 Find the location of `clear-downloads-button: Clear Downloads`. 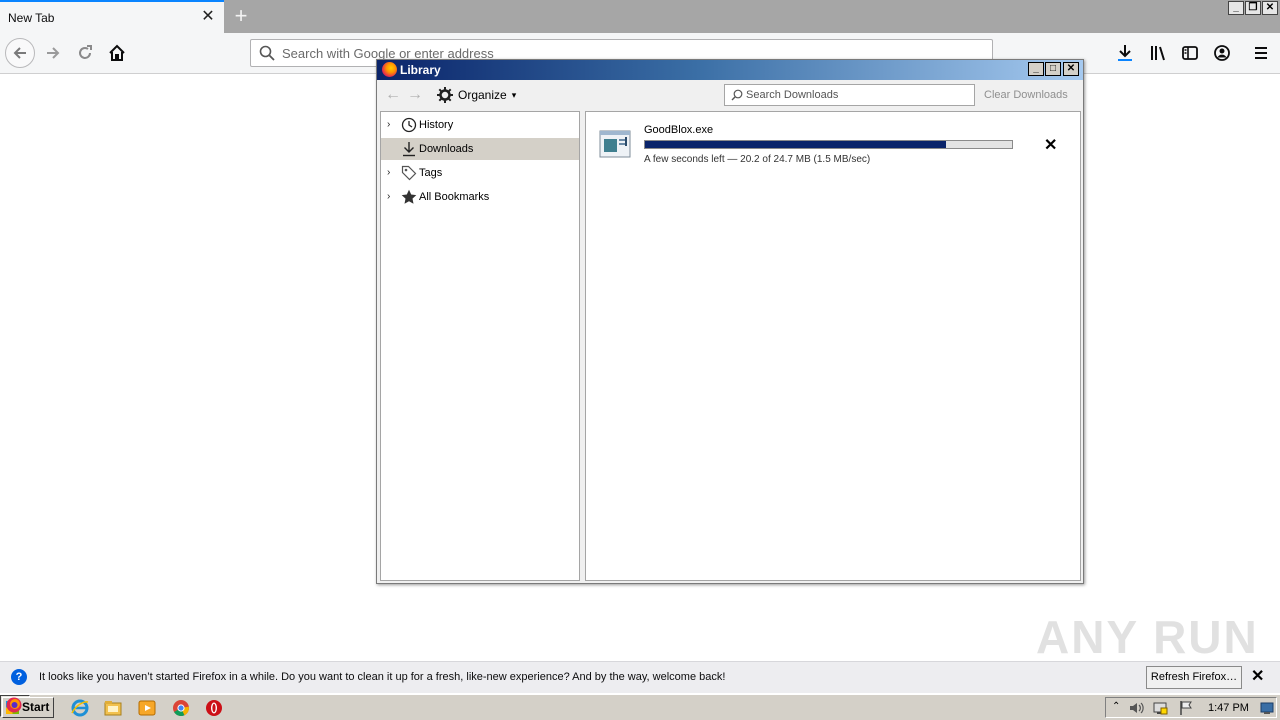

clear-downloads-button: Clear Downloads is located at coordinates (1026, 95).